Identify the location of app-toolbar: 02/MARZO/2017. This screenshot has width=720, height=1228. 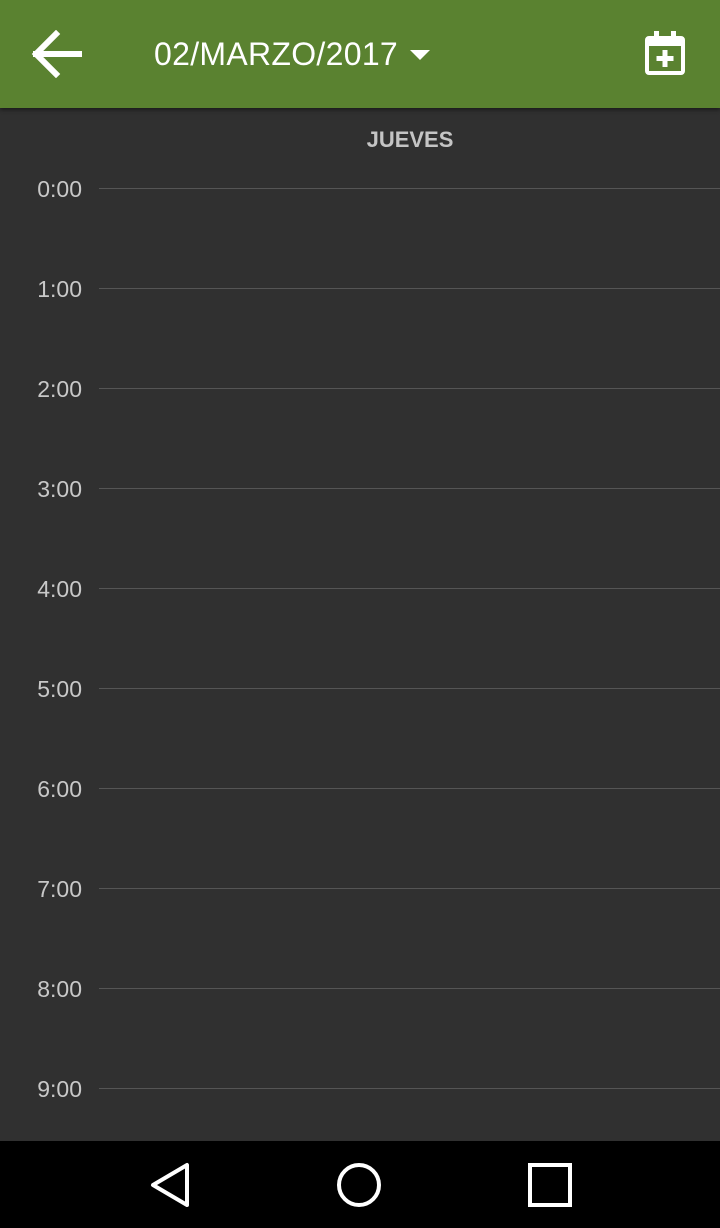
(360, 54).